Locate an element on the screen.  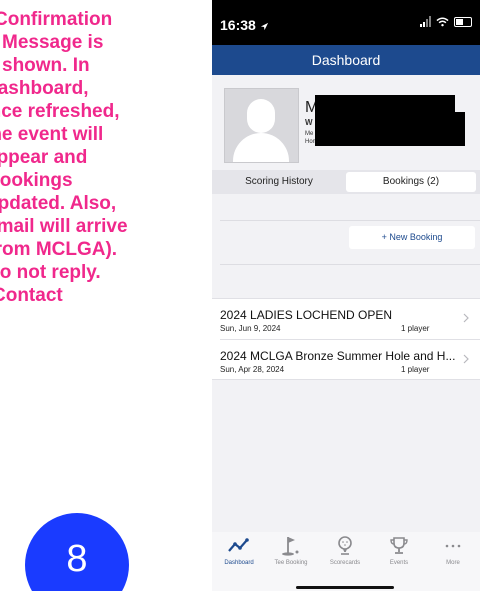
golf-ball-icon is located at coordinates (345, 545).